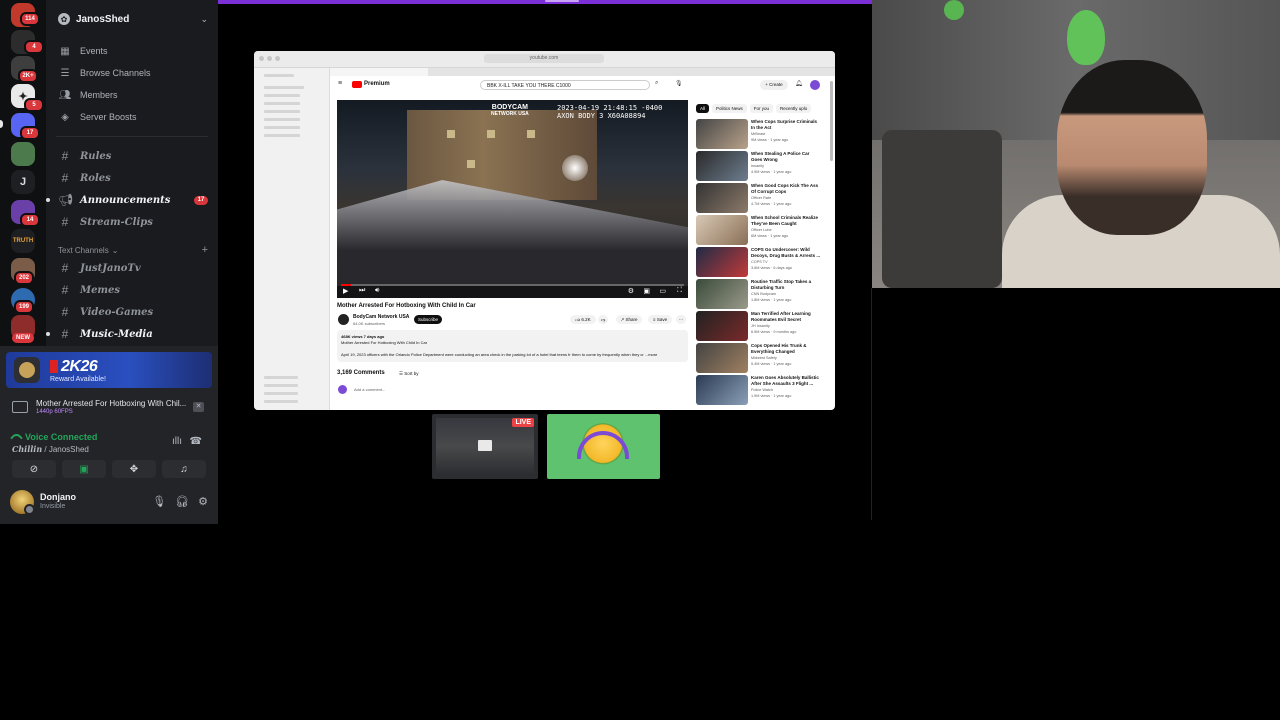 The height and width of the screenshot is (720, 1280). Describe the element at coordinates (48, 200) in the screenshot. I see `unread-indicator` at that location.